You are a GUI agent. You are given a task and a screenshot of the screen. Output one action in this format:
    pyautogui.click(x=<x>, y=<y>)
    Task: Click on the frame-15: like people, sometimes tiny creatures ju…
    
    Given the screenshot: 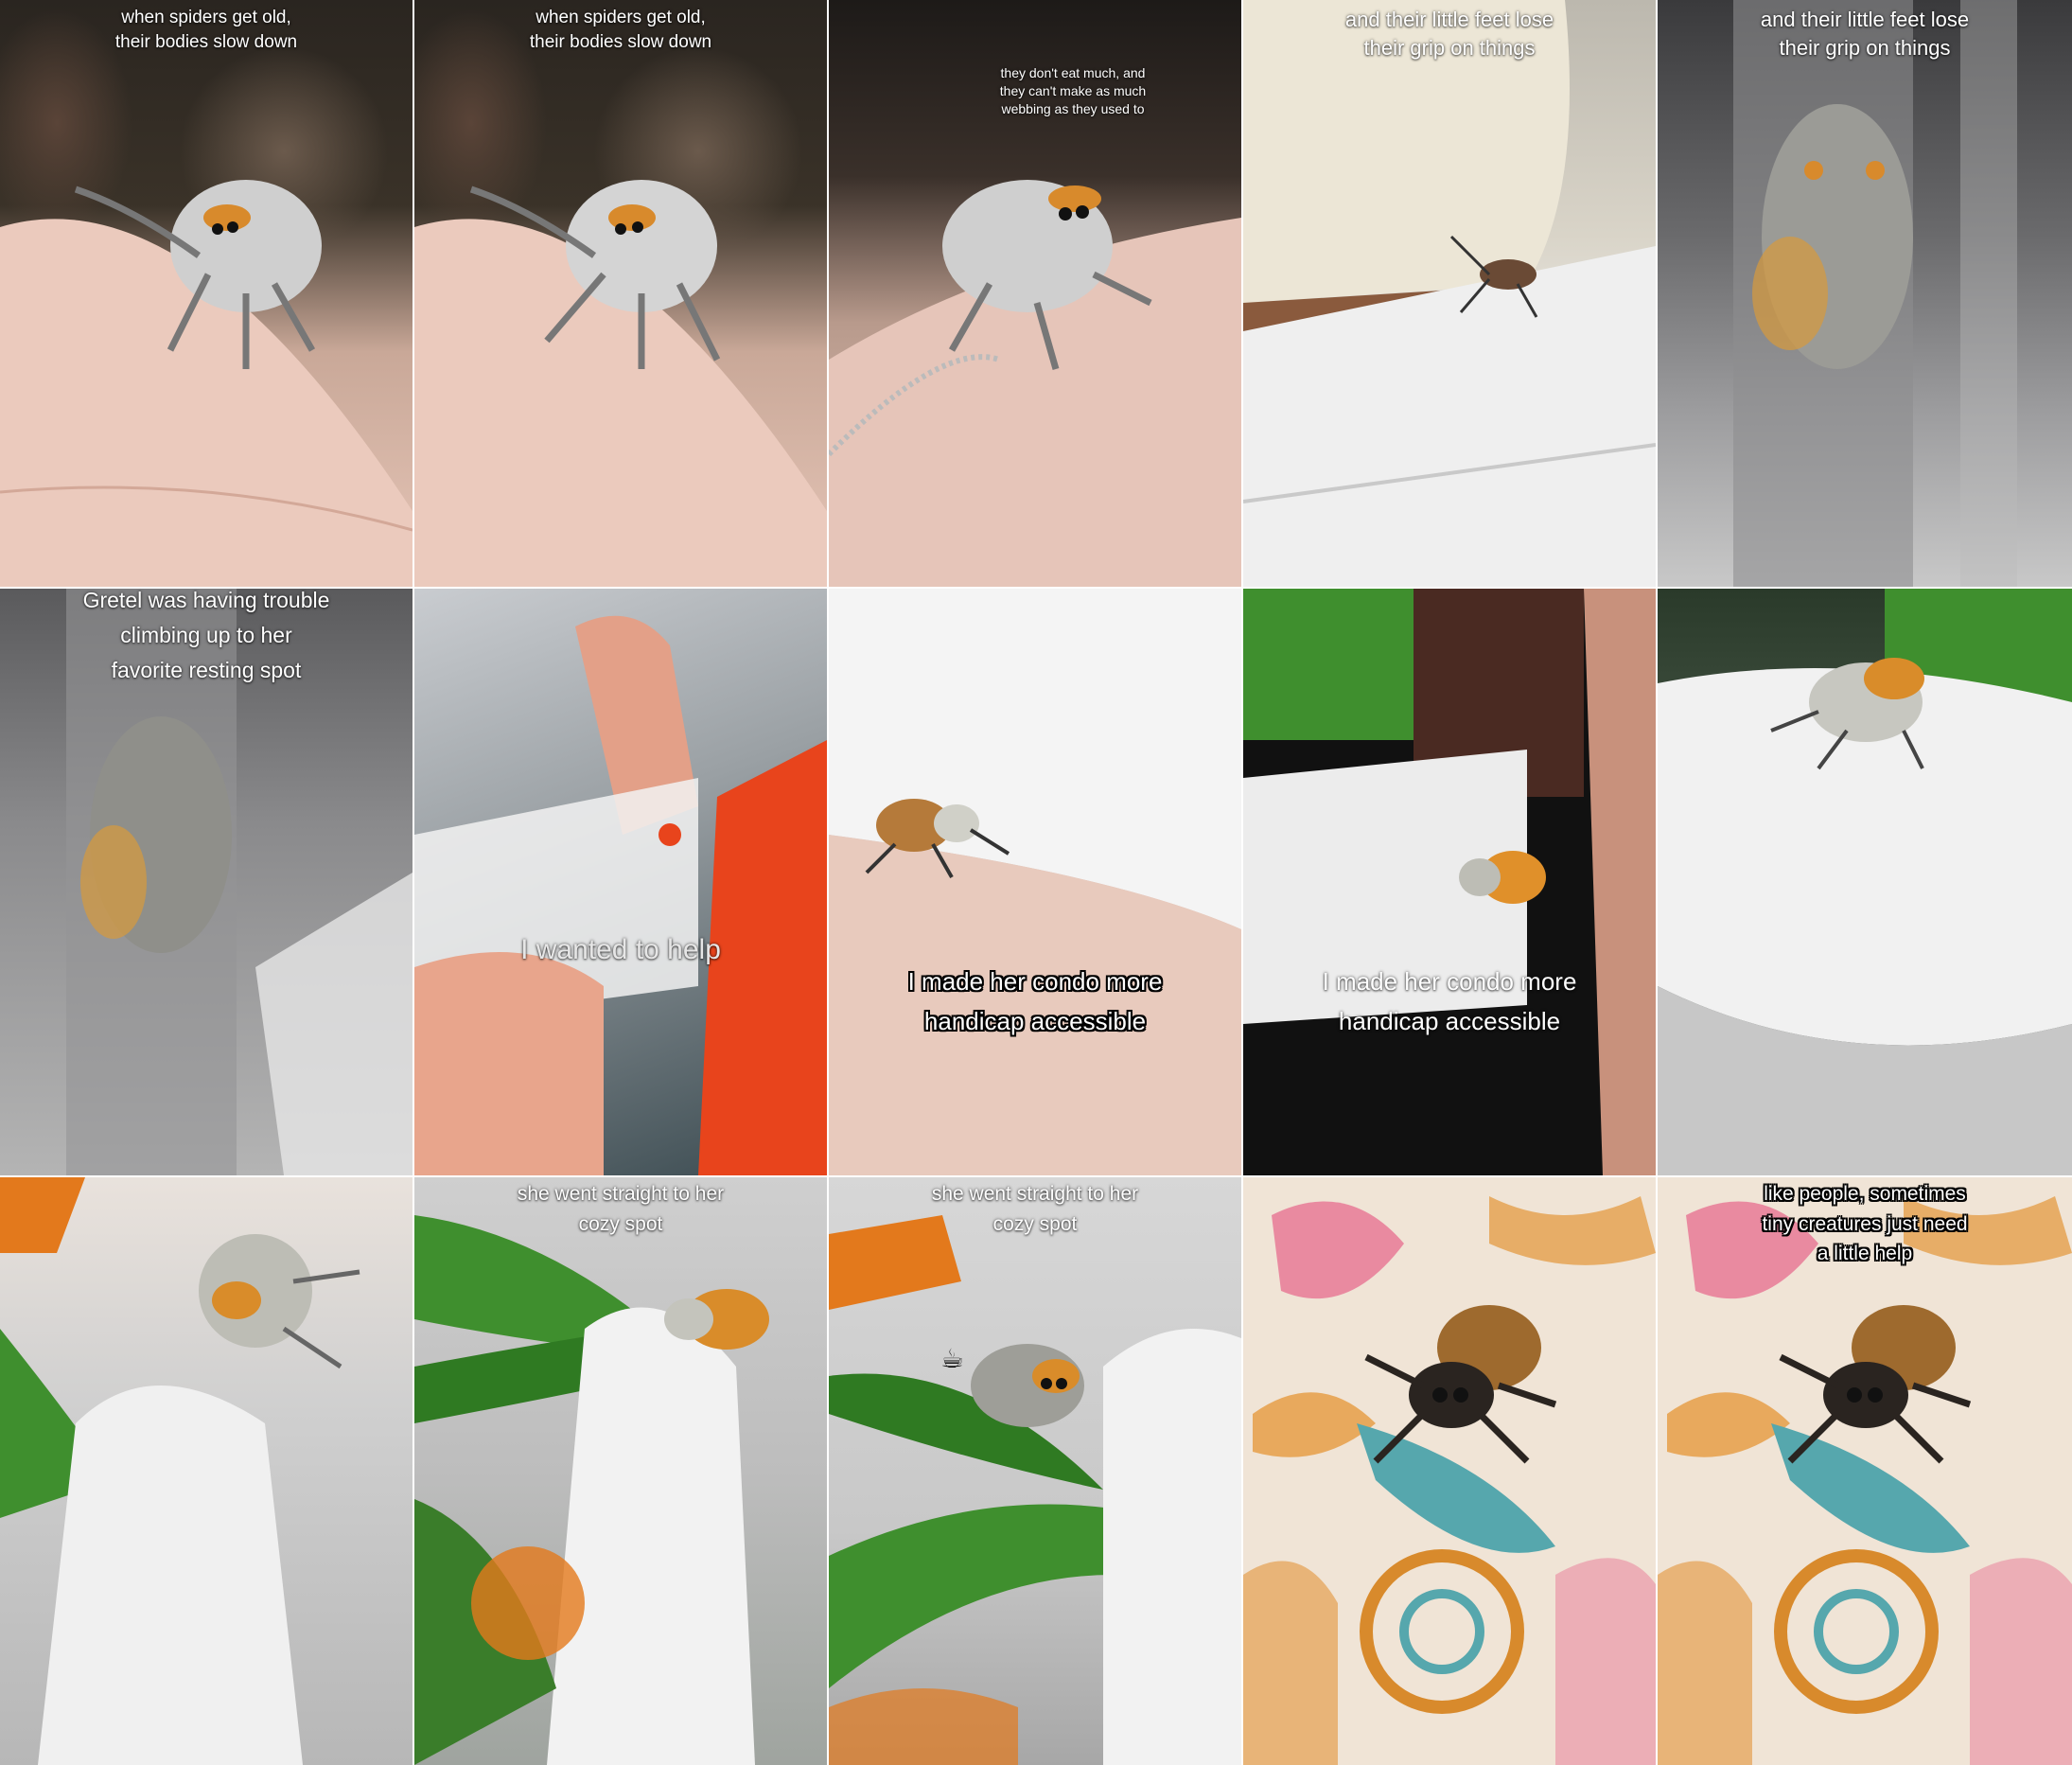 What is the action you would take?
    pyautogui.click(x=1865, y=1471)
    